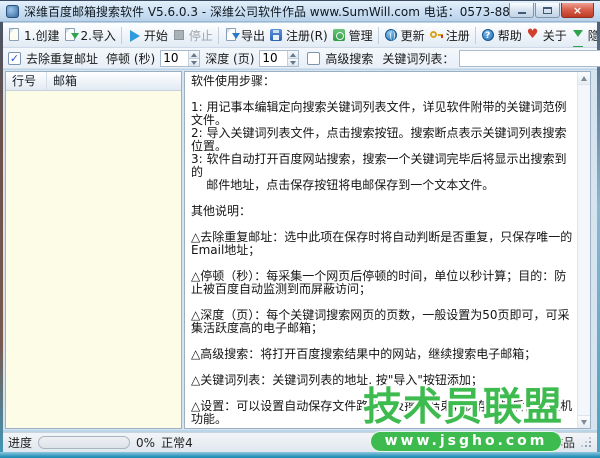 The height and width of the screenshot is (458, 600). Describe the element at coordinates (71, 35) in the screenshot. I see `import-icon` at that location.